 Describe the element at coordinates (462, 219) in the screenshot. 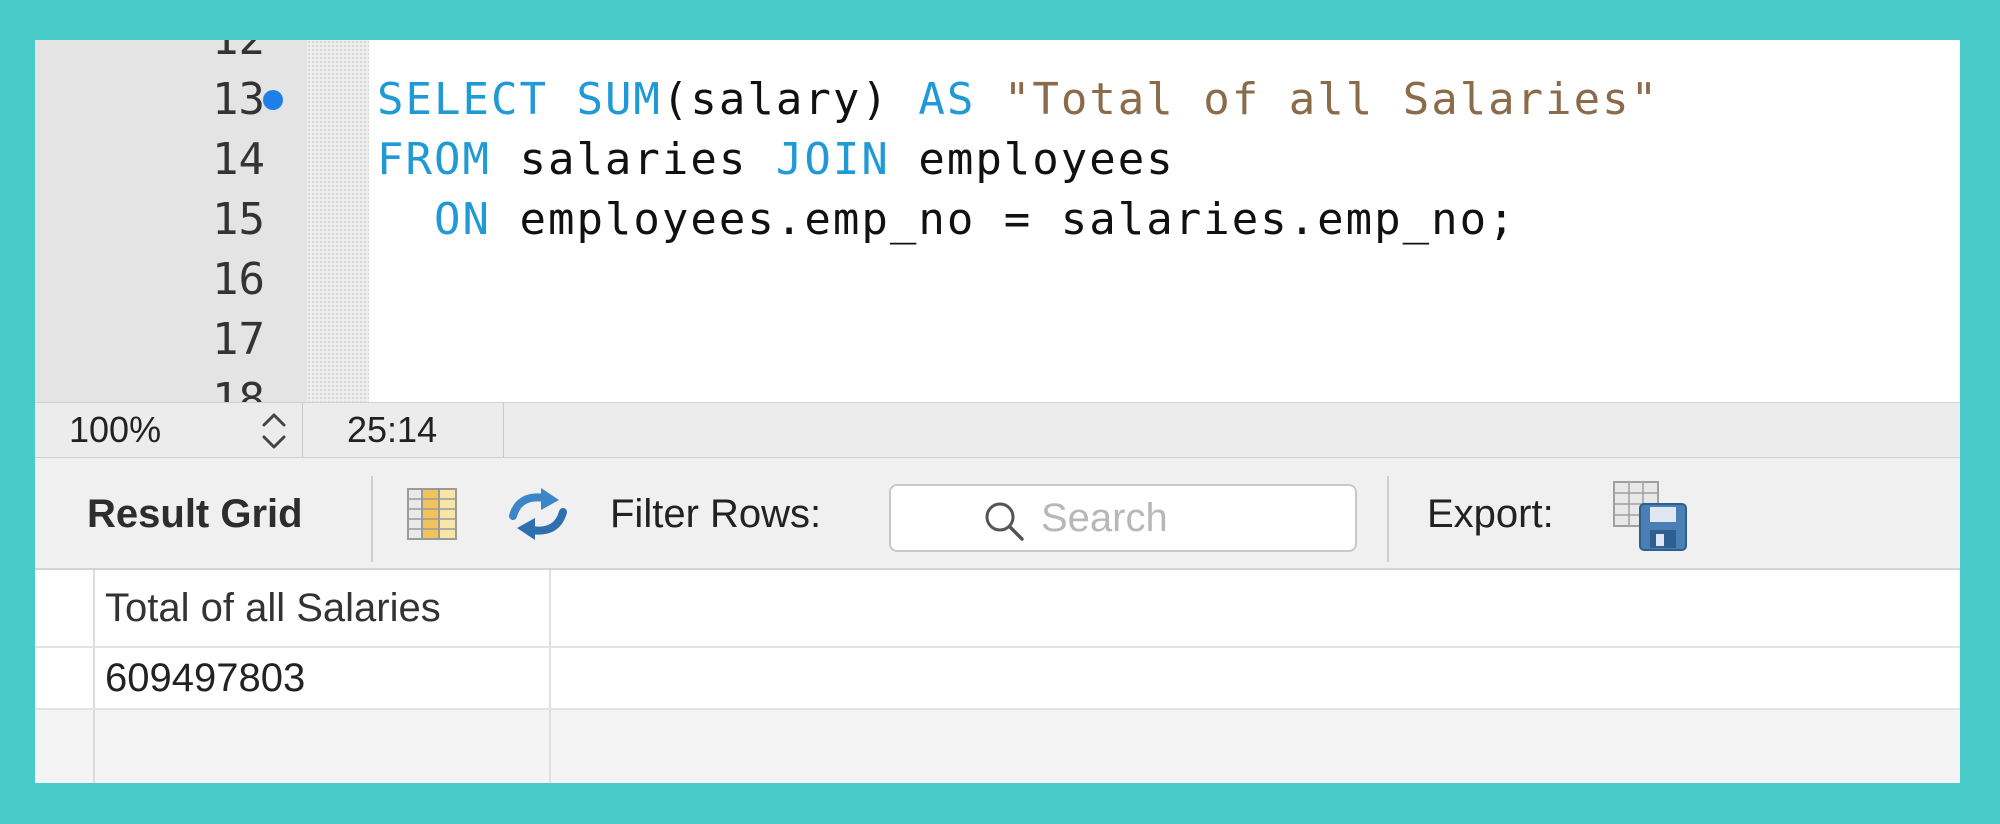

I see `sql-keyword: ON` at that location.